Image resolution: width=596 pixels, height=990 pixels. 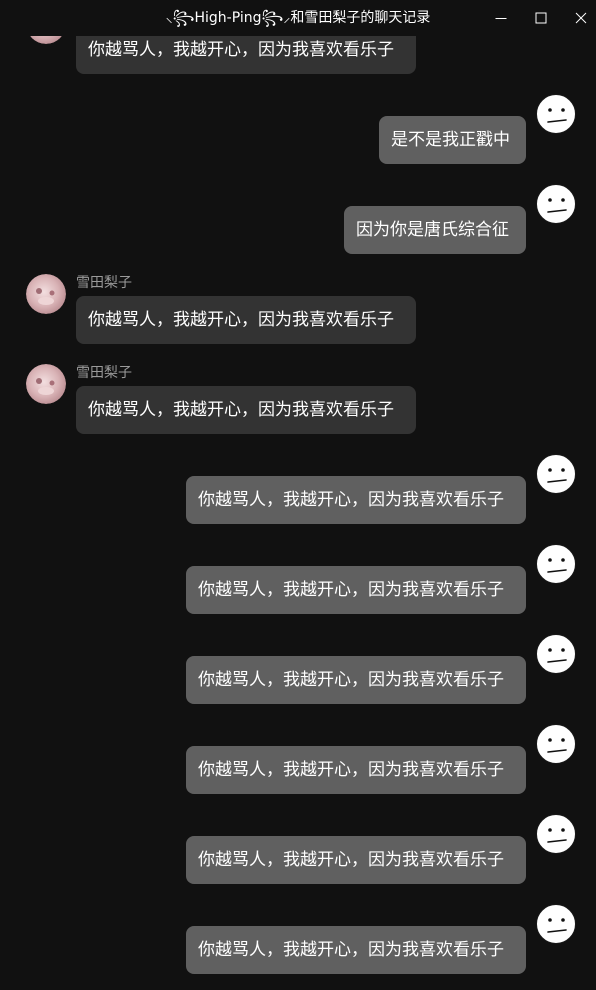 I want to click on maximize-icon, so click(x=541, y=18).